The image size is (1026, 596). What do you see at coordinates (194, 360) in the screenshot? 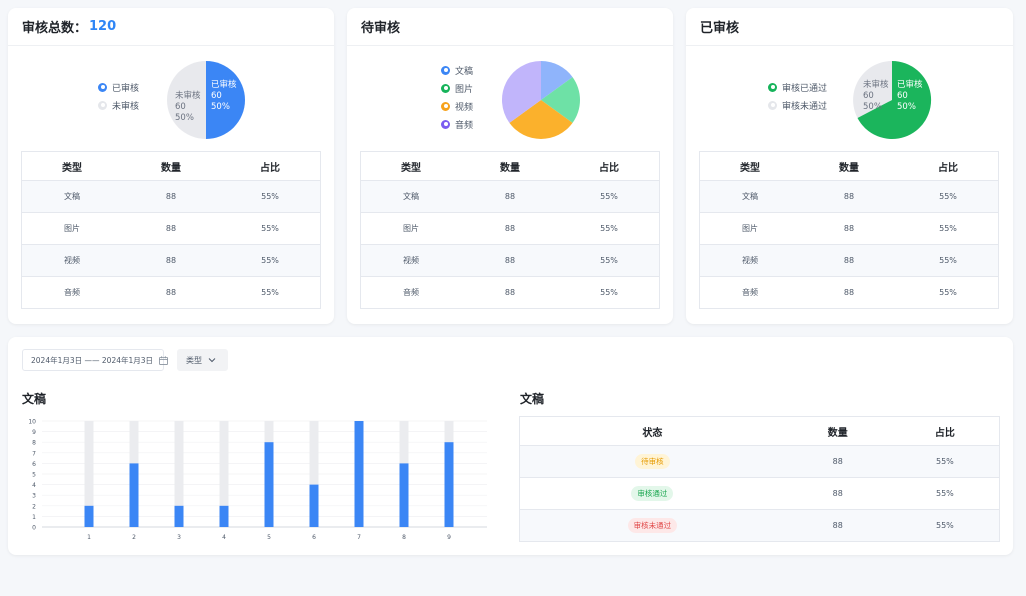
I see `type-select-label: 类型` at bounding box center [194, 360].